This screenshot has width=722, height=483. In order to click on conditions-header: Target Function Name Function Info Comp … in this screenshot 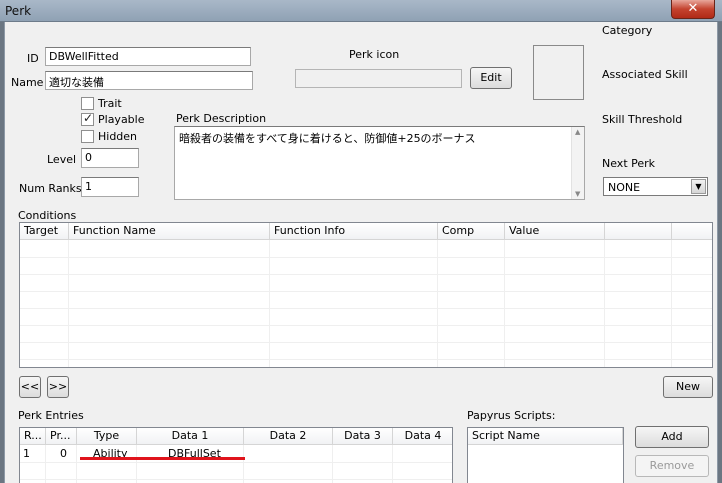, I will do `click(366, 231)`.